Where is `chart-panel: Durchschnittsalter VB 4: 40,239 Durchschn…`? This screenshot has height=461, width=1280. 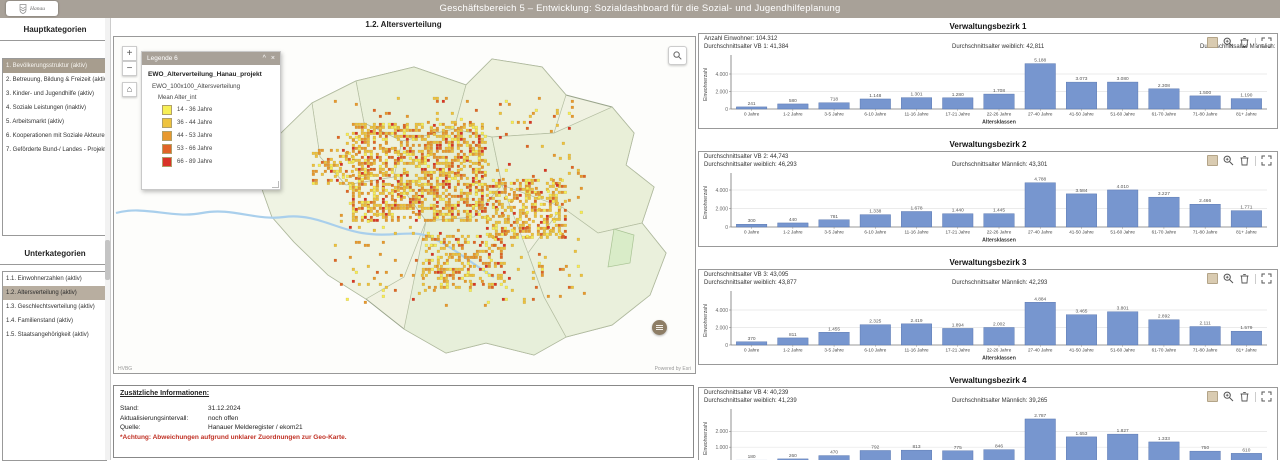
chart-panel: Durchschnittsalter VB 4: 40,239 Durchschn… is located at coordinates (988, 423).